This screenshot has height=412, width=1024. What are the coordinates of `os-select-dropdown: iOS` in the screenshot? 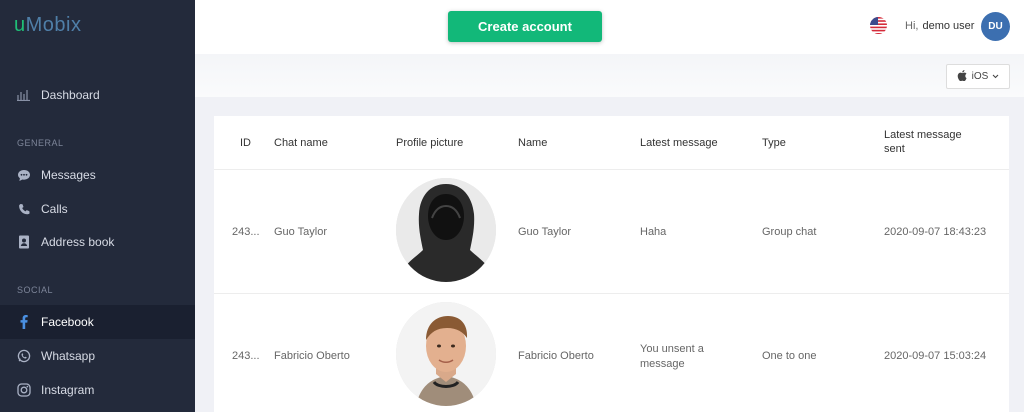 It's located at (978, 76).